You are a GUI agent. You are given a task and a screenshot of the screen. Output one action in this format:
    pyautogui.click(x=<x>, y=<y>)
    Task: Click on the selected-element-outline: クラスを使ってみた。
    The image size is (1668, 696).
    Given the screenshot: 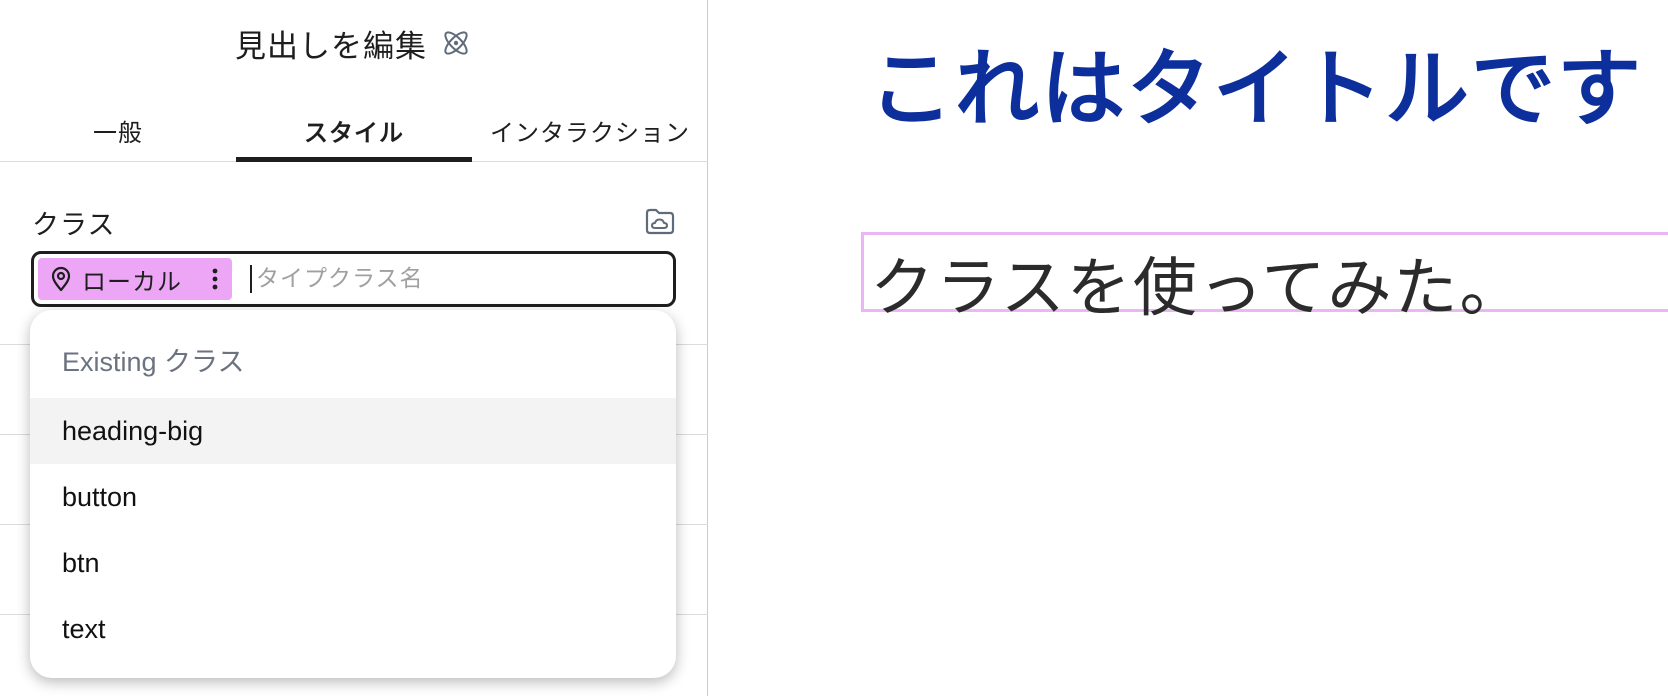 What is the action you would take?
    pyautogui.click(x=1264, y=279)
    